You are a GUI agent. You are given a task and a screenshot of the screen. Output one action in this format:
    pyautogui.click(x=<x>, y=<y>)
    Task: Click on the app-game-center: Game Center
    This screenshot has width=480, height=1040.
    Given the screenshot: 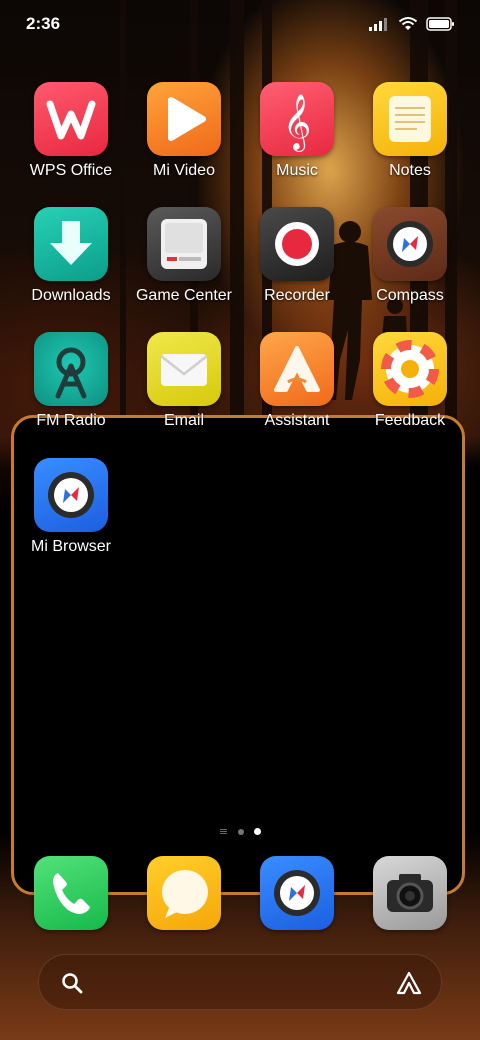 What is the action you would take?
    pyautogui.click(x=184, y=256)
    